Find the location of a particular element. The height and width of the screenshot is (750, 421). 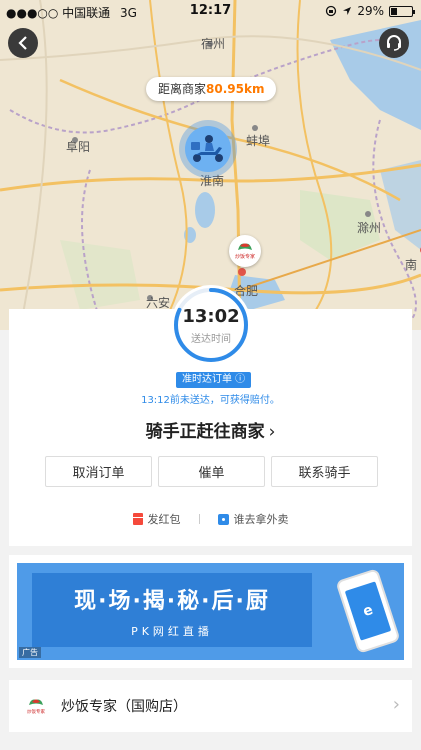

scooter-rider-icon is located at coordinates (207, 148).